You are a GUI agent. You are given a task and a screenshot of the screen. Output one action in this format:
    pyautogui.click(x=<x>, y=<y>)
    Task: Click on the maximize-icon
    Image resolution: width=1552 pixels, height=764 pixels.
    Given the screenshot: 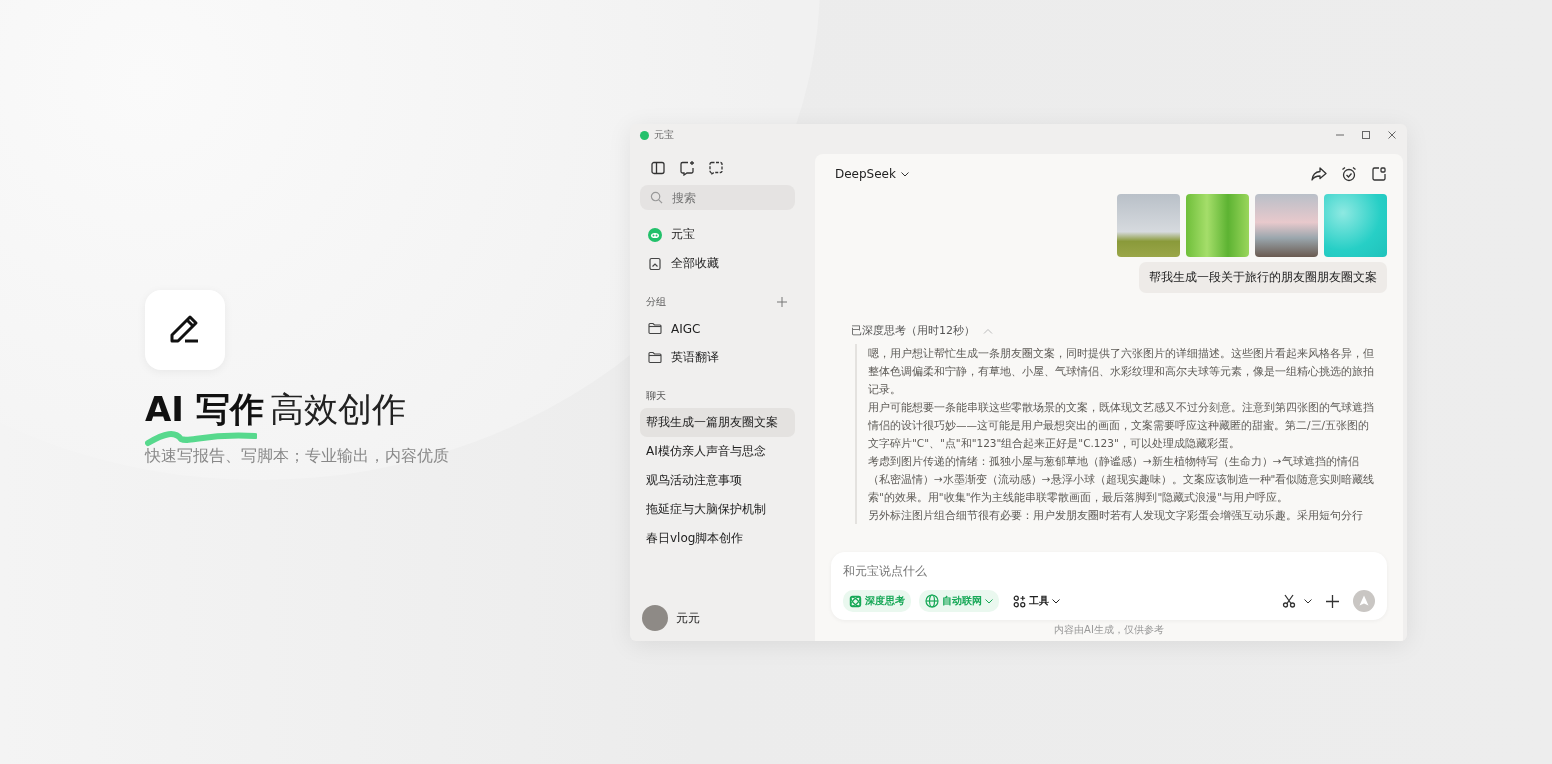 What is the action you would take?
    pyautogui.click(x=1366, y=135)
    